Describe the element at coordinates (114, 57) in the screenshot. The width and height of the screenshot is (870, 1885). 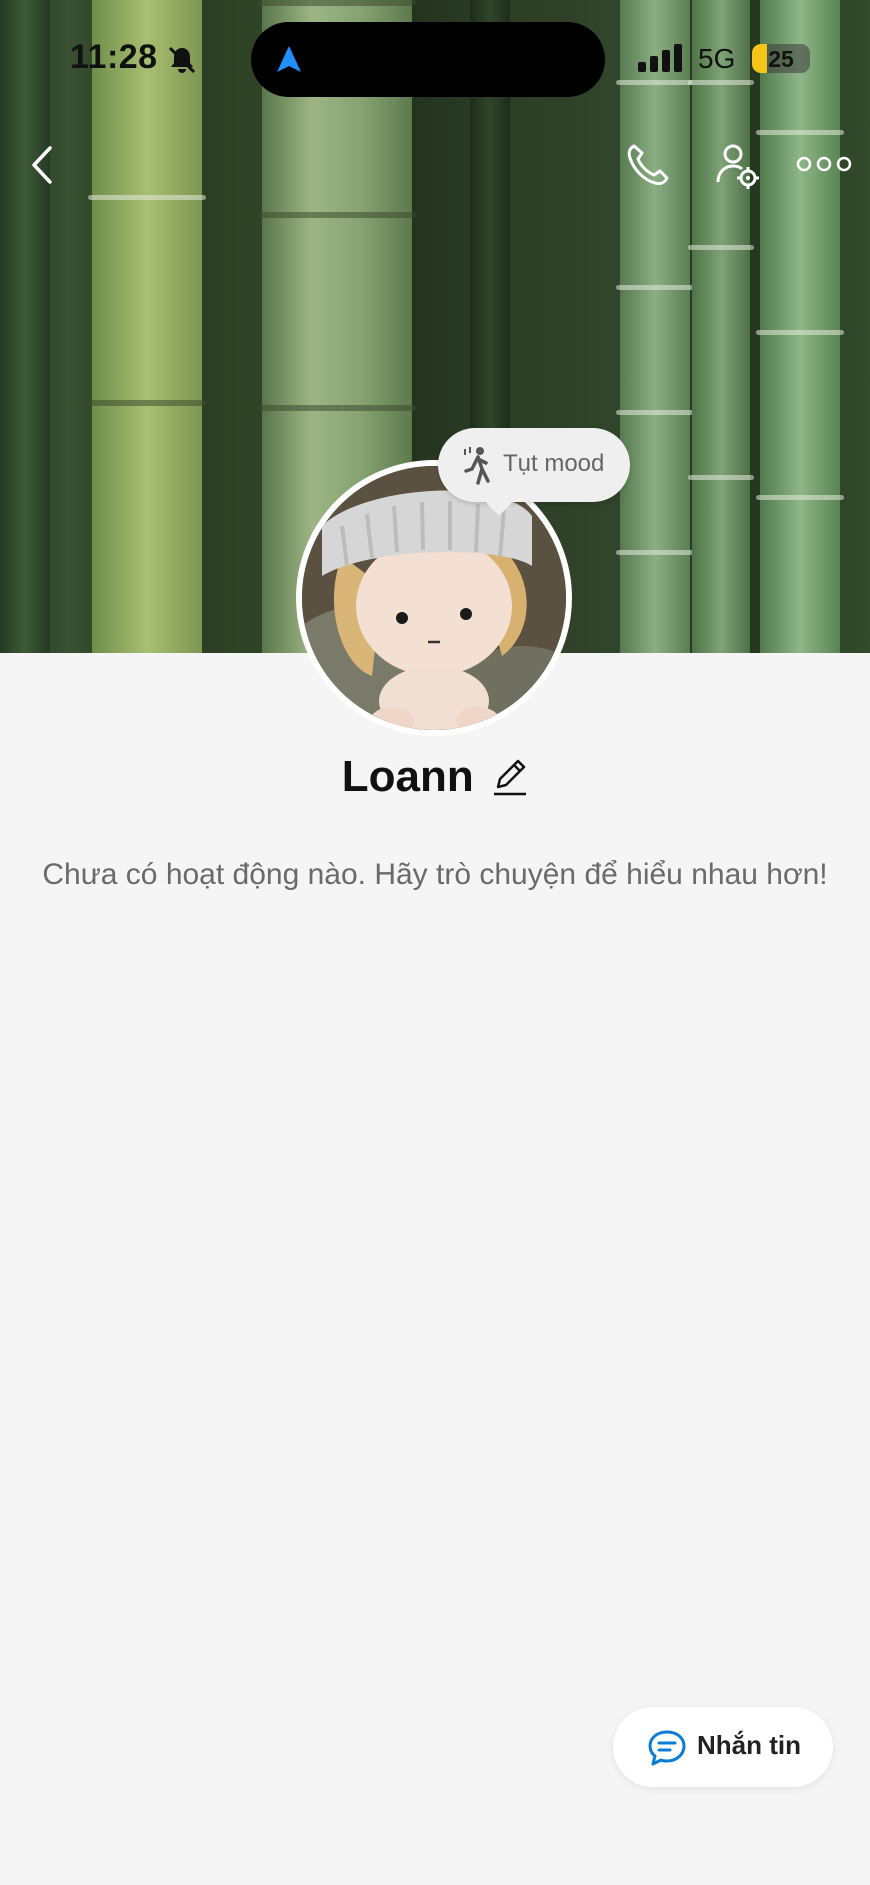
I see `status-time: 11:28` at that location.